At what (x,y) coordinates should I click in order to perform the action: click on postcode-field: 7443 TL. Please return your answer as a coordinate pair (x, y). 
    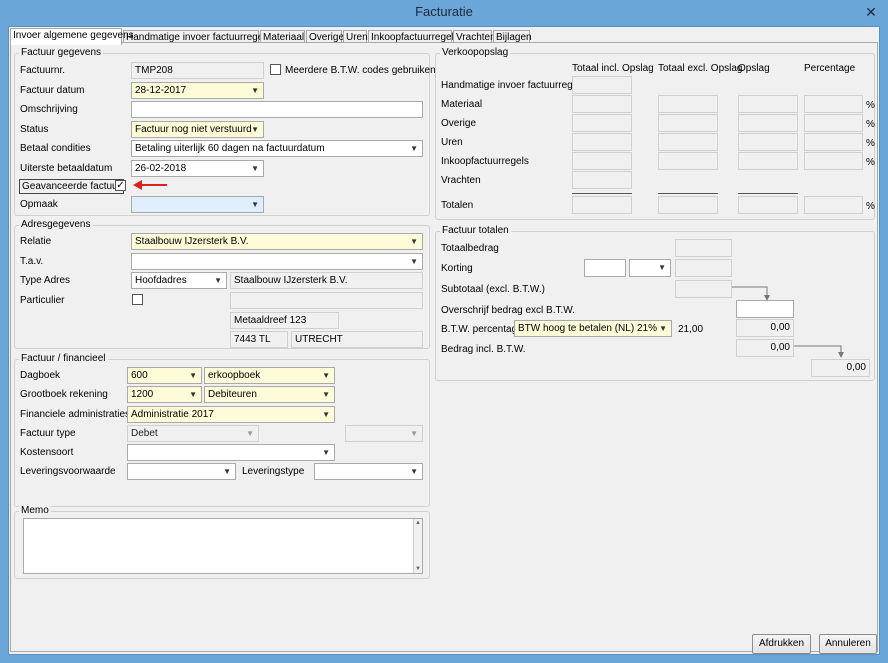
    Looking at the image, I should click on (259, 339).